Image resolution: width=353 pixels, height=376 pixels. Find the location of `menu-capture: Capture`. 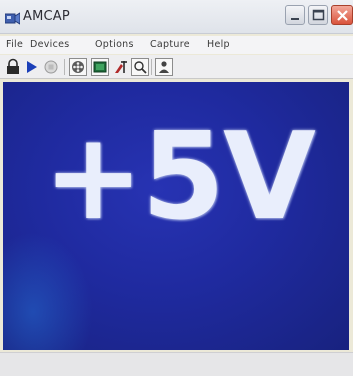

menu-capture: Capture is located at coordinates (170, 44).